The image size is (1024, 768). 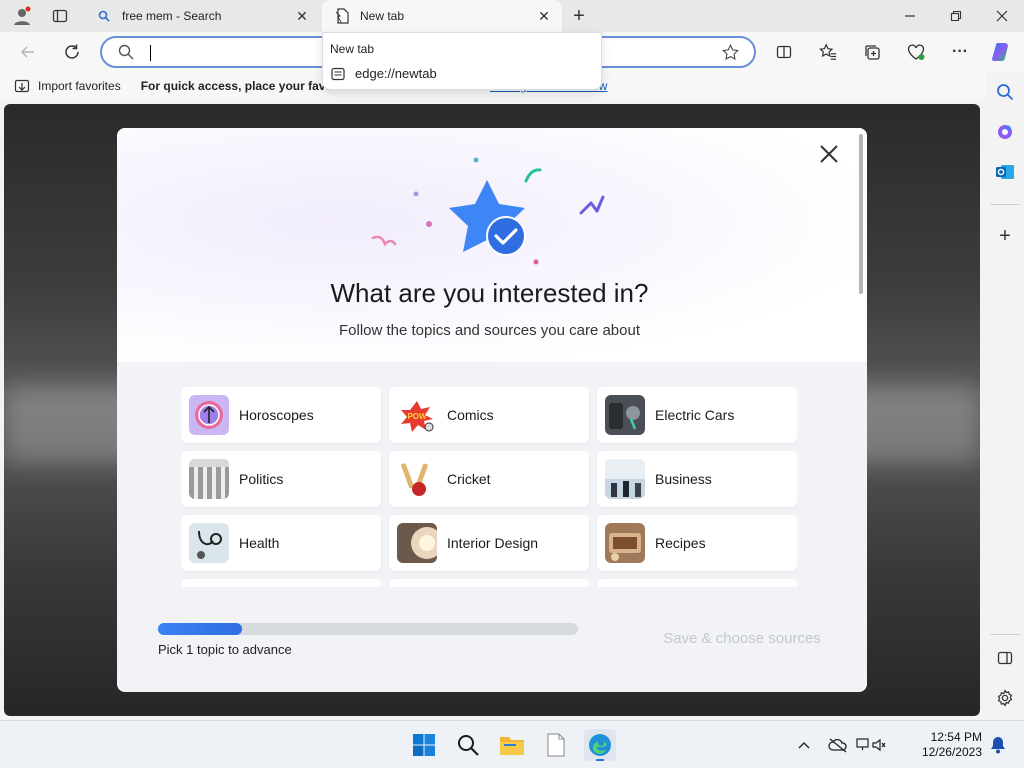 What do you see at coordinates (338, 73) in the screenshot?
I see `page-icon` at bounding box center [338, 73].